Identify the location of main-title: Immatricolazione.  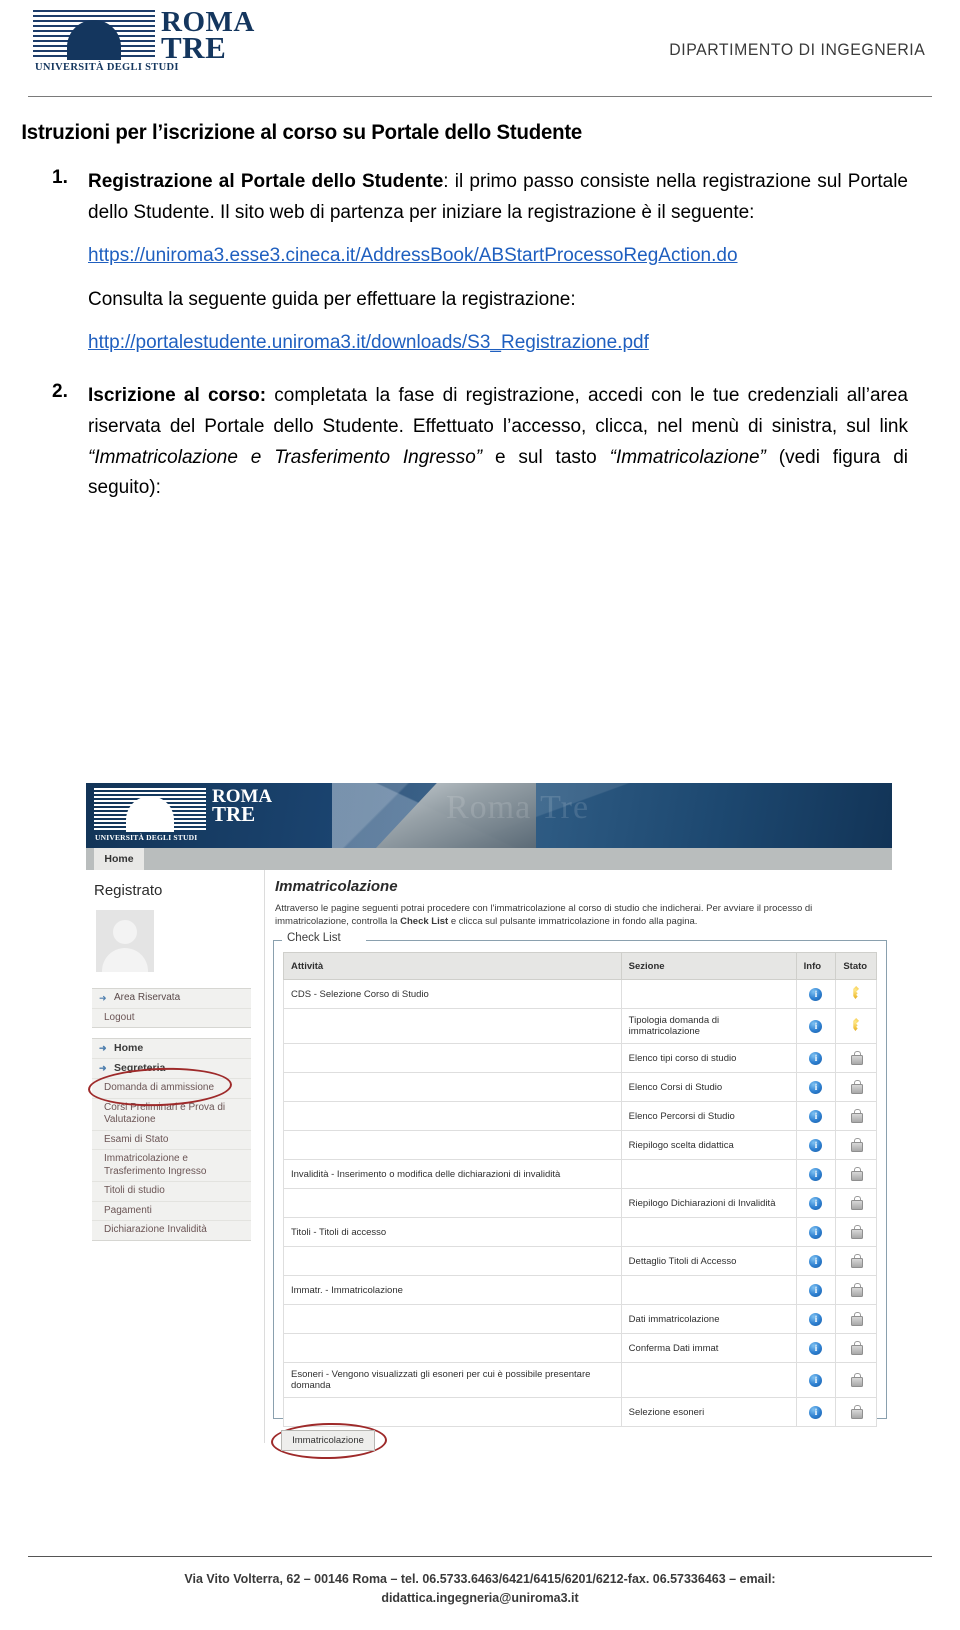
(336, 886).